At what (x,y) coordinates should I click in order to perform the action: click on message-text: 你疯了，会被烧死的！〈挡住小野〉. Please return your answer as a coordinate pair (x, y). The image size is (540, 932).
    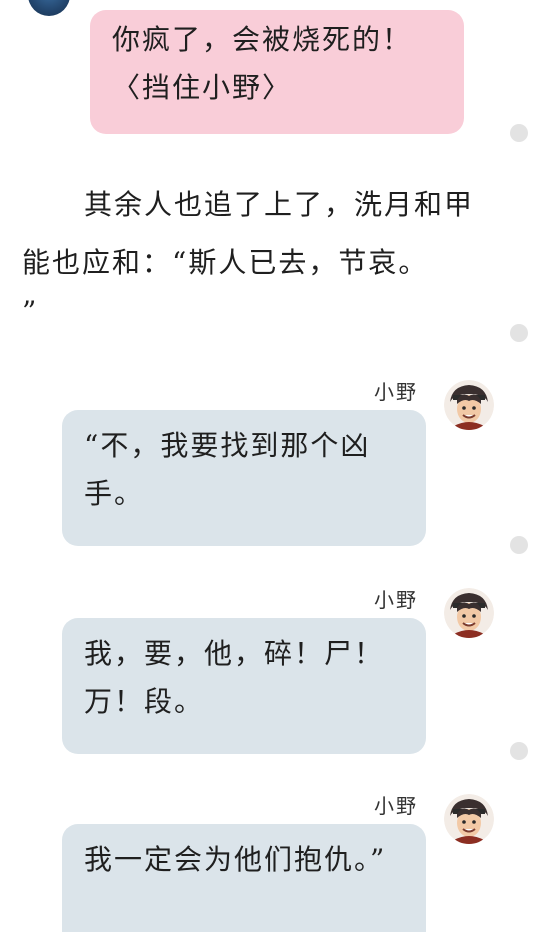
    Looking at the image, I should click on (262, 63).